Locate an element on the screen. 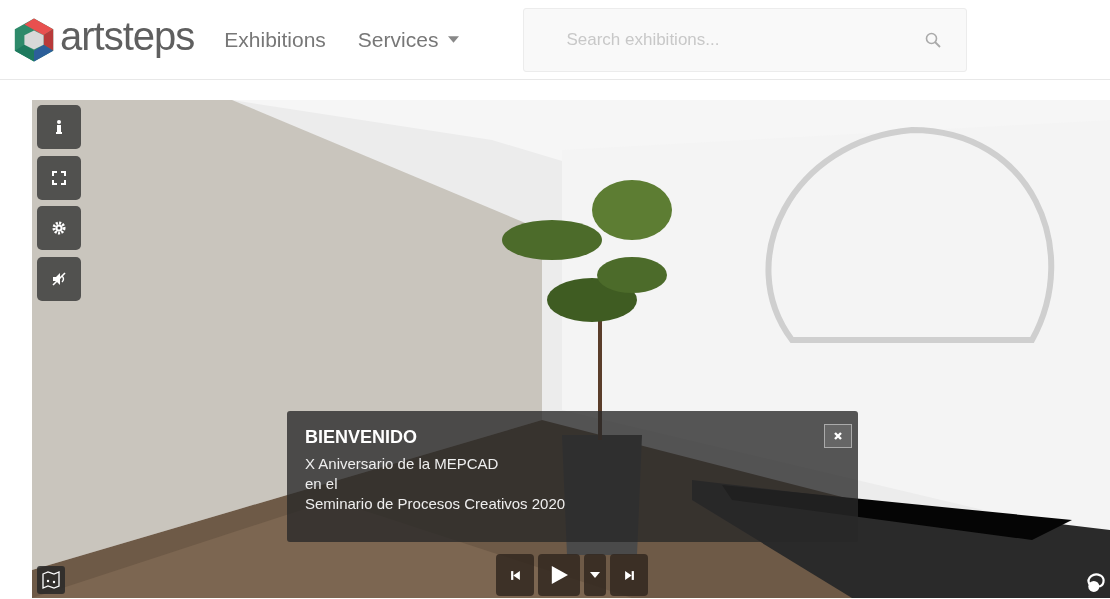  nav-link: Services is located at coordinates (408, 39).